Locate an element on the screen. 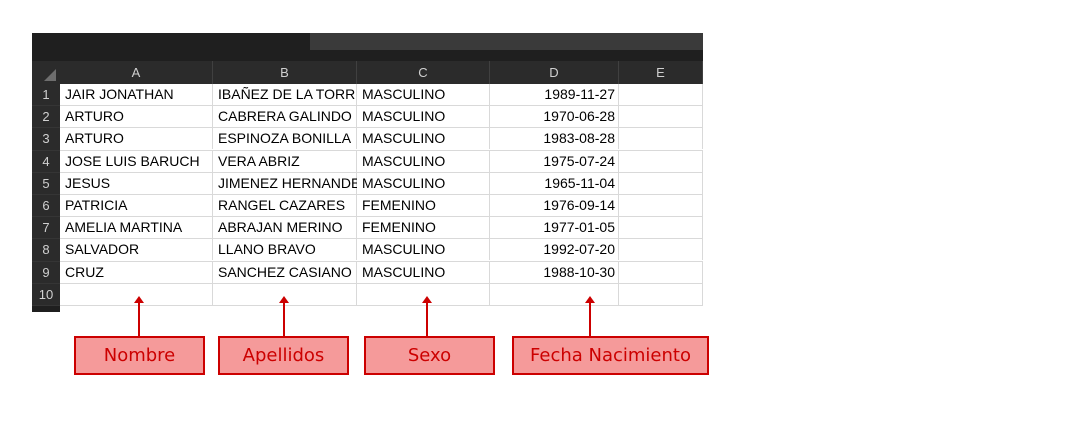  label-nombre: Nombre is located at coordinates (139, 355).